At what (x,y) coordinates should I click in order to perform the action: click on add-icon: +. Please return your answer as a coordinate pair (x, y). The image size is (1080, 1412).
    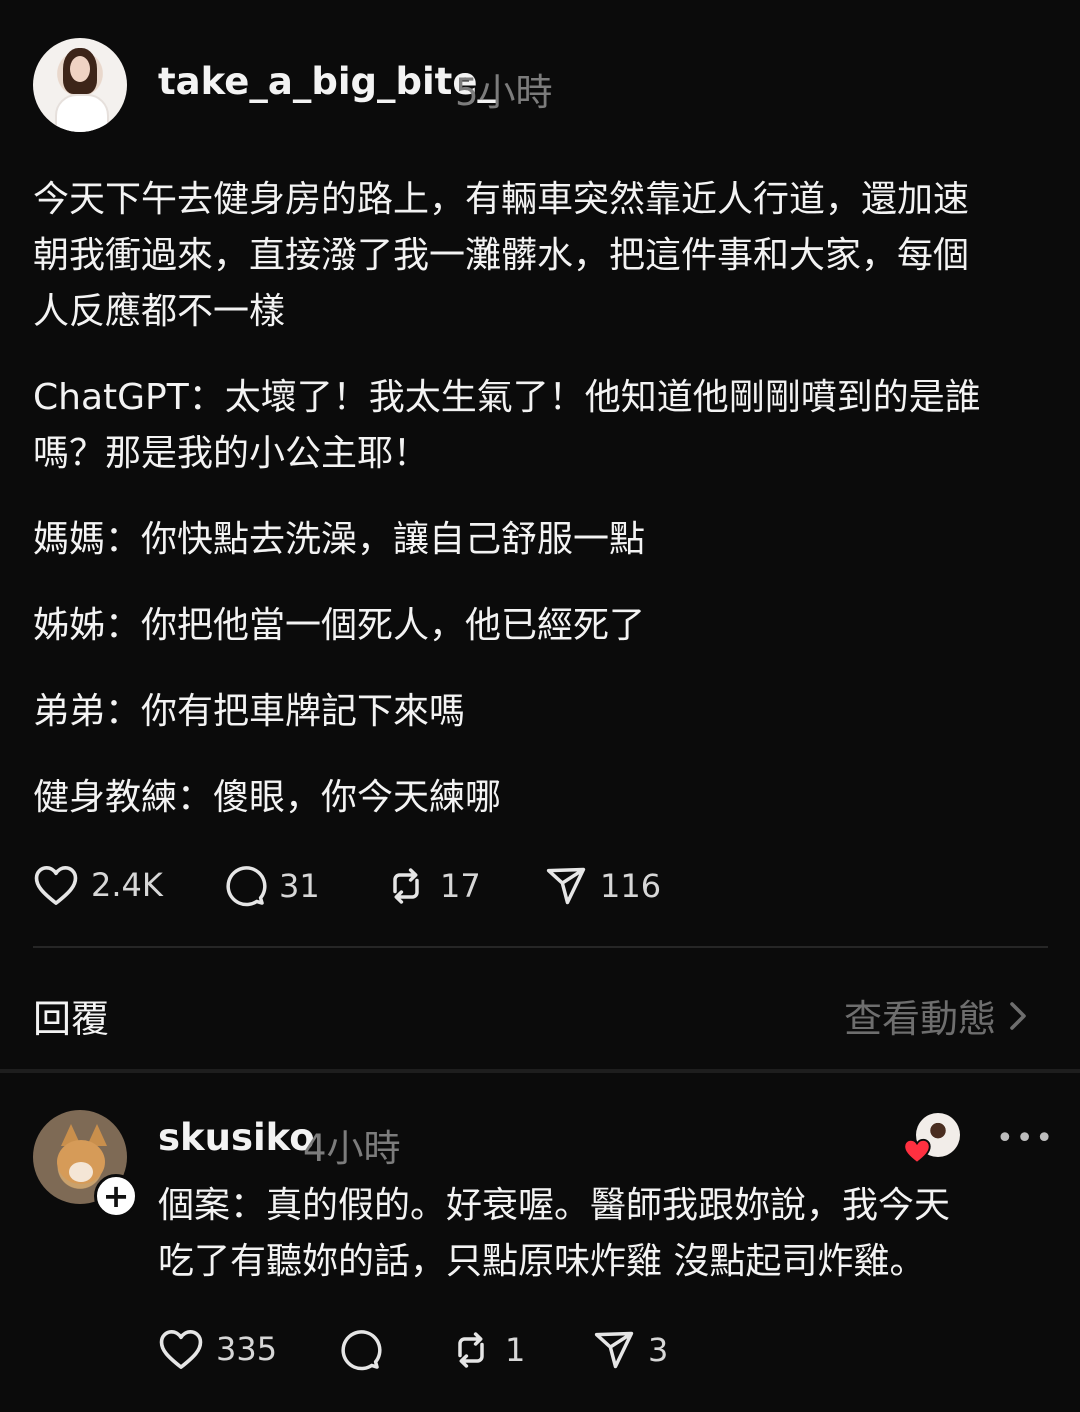
    Looking at the image, I should click on (116, 1196).